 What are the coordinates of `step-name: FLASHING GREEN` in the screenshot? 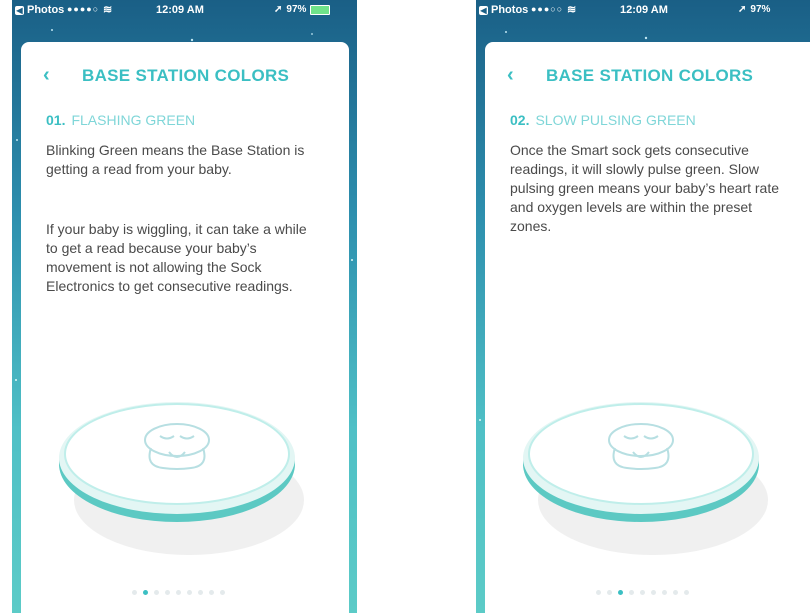 It's located at (133, 120).